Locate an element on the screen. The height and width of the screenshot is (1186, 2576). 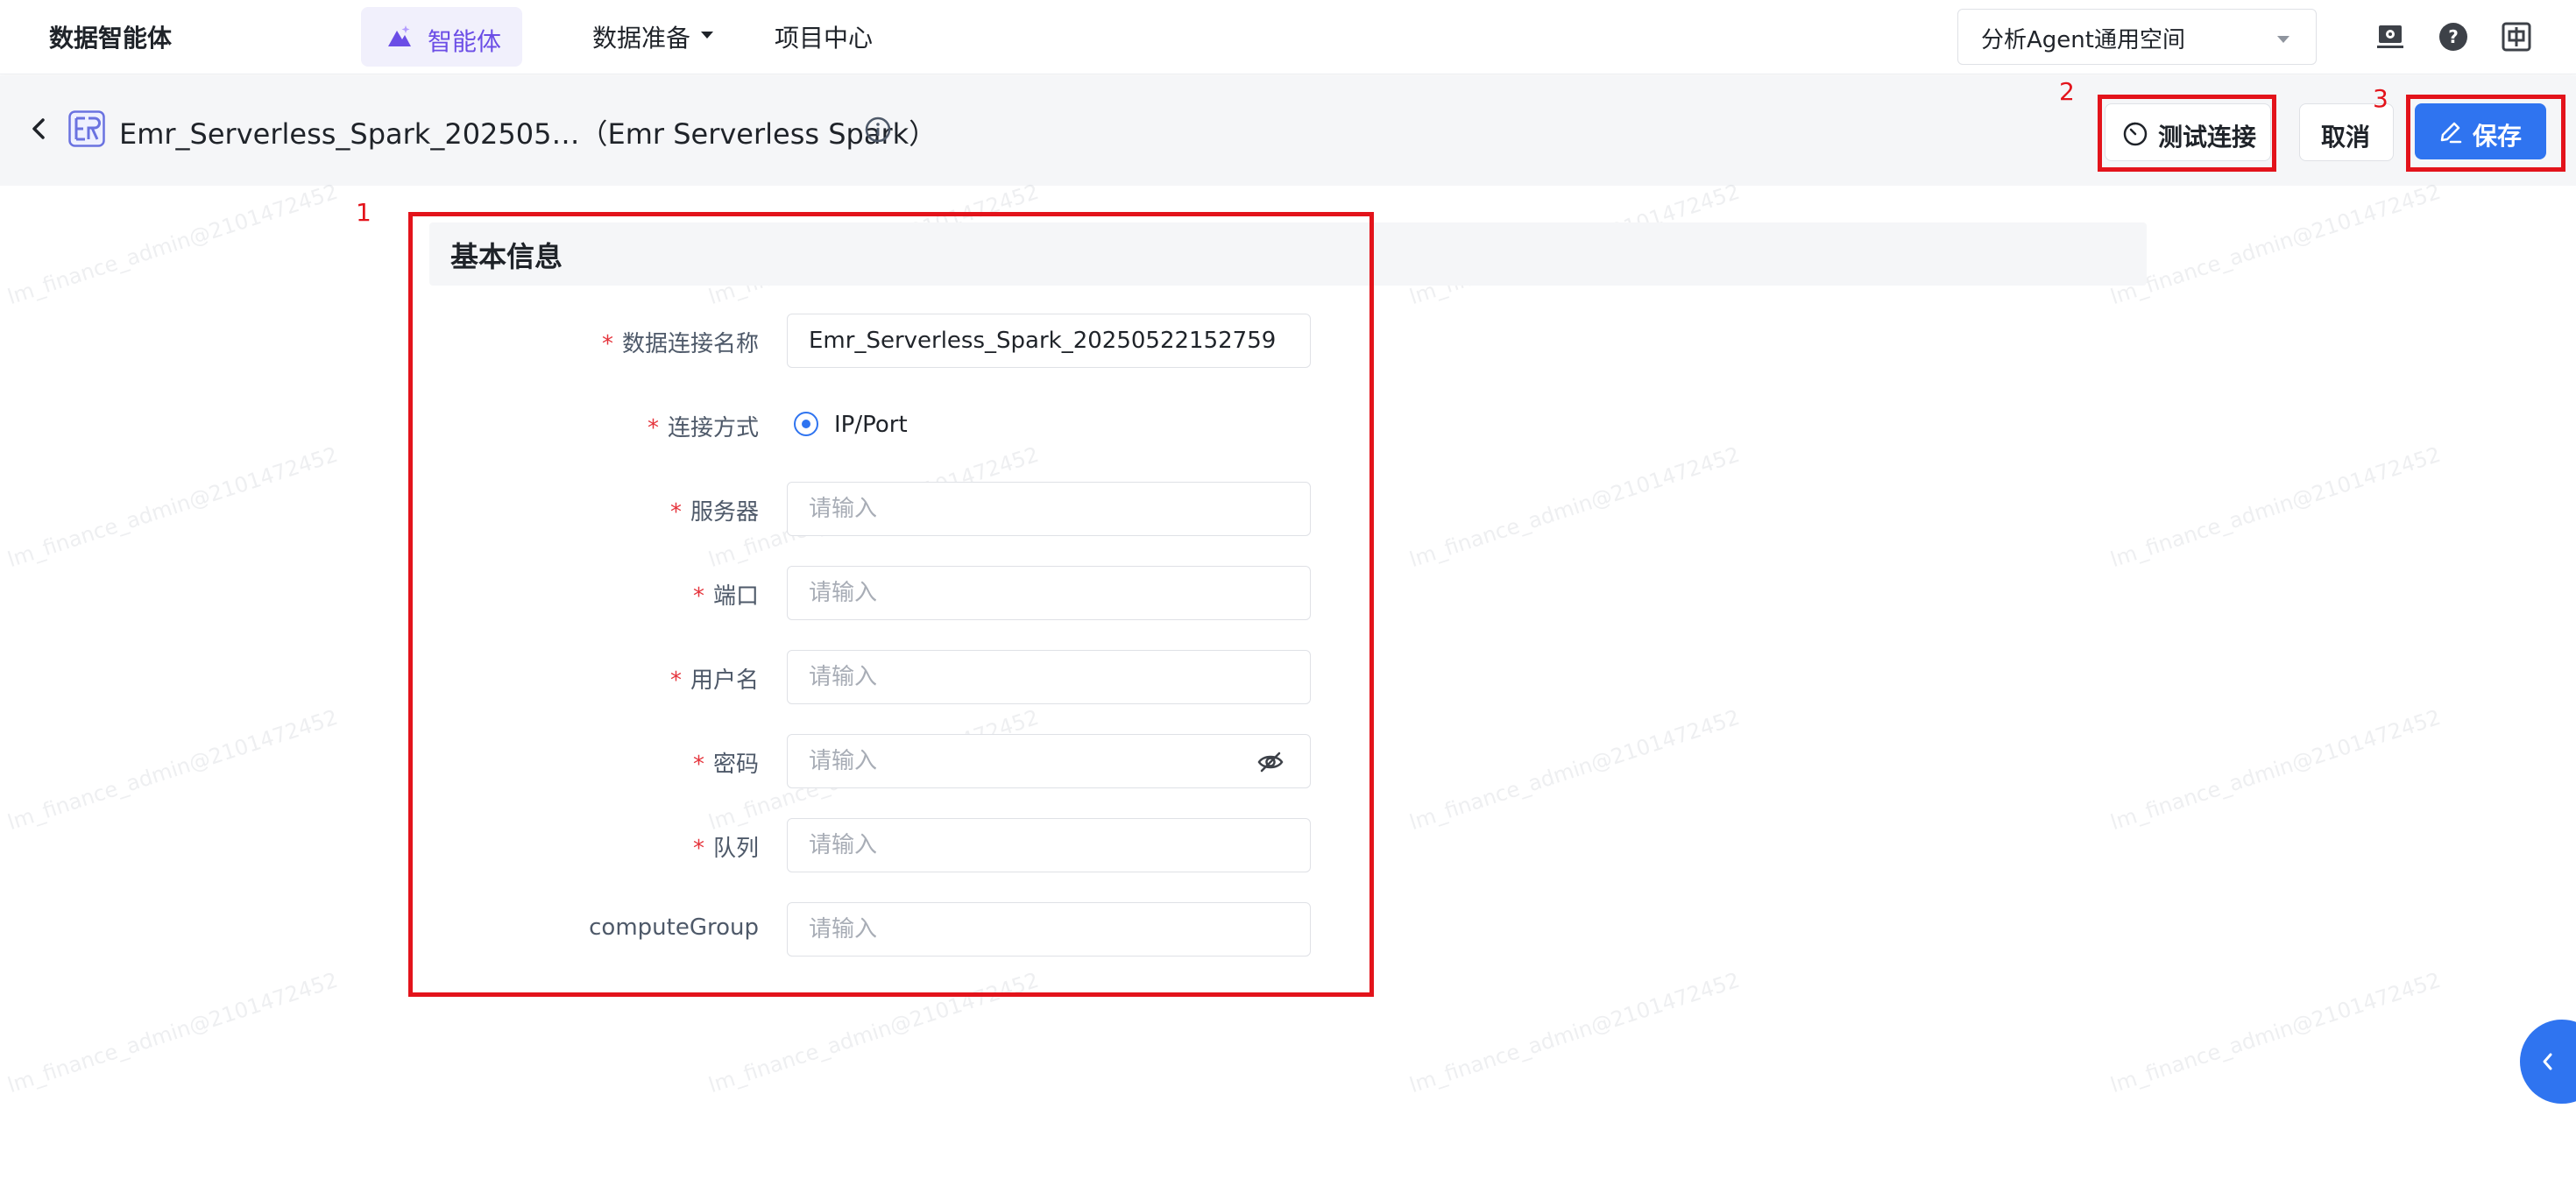
chevron-left-icon is located at coordinates (2547, 1061).